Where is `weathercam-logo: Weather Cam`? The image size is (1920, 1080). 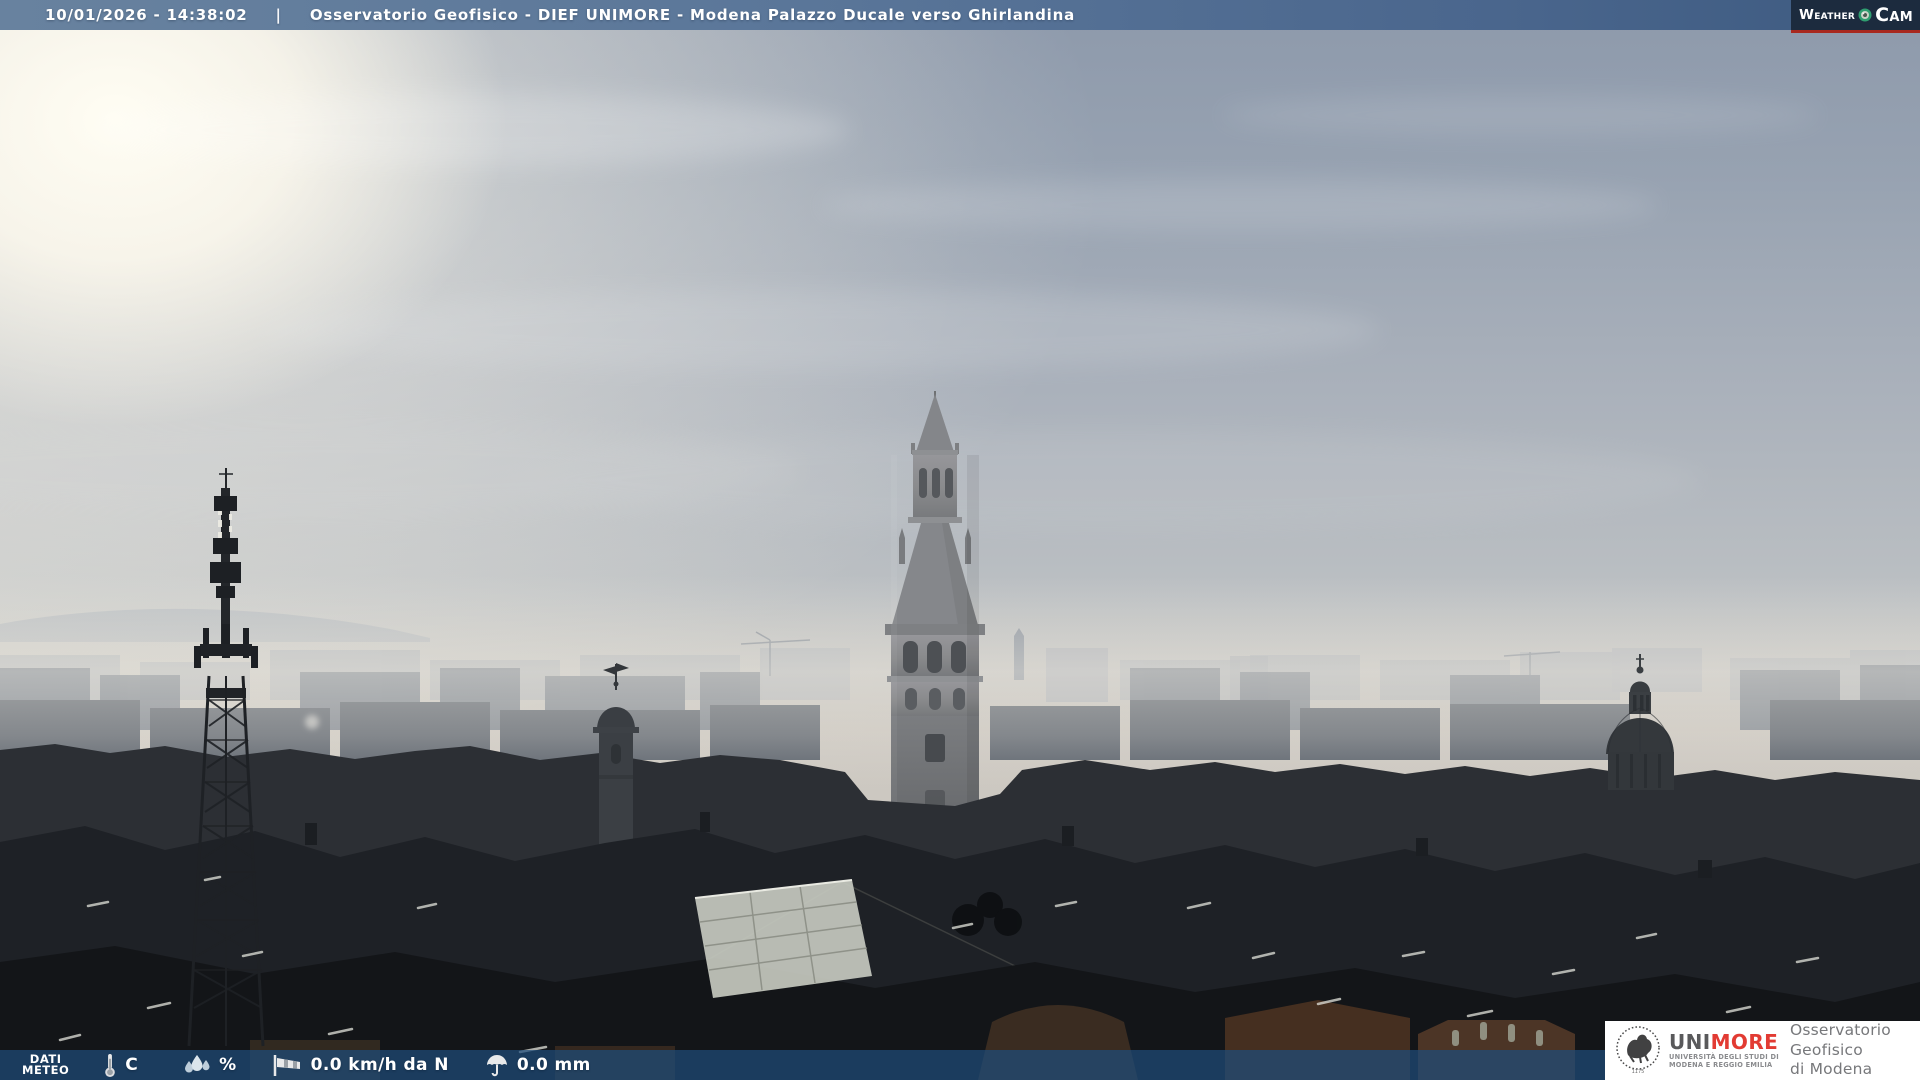
weathercam-logo: Weather Cam is located at coordinates (1855, 16).